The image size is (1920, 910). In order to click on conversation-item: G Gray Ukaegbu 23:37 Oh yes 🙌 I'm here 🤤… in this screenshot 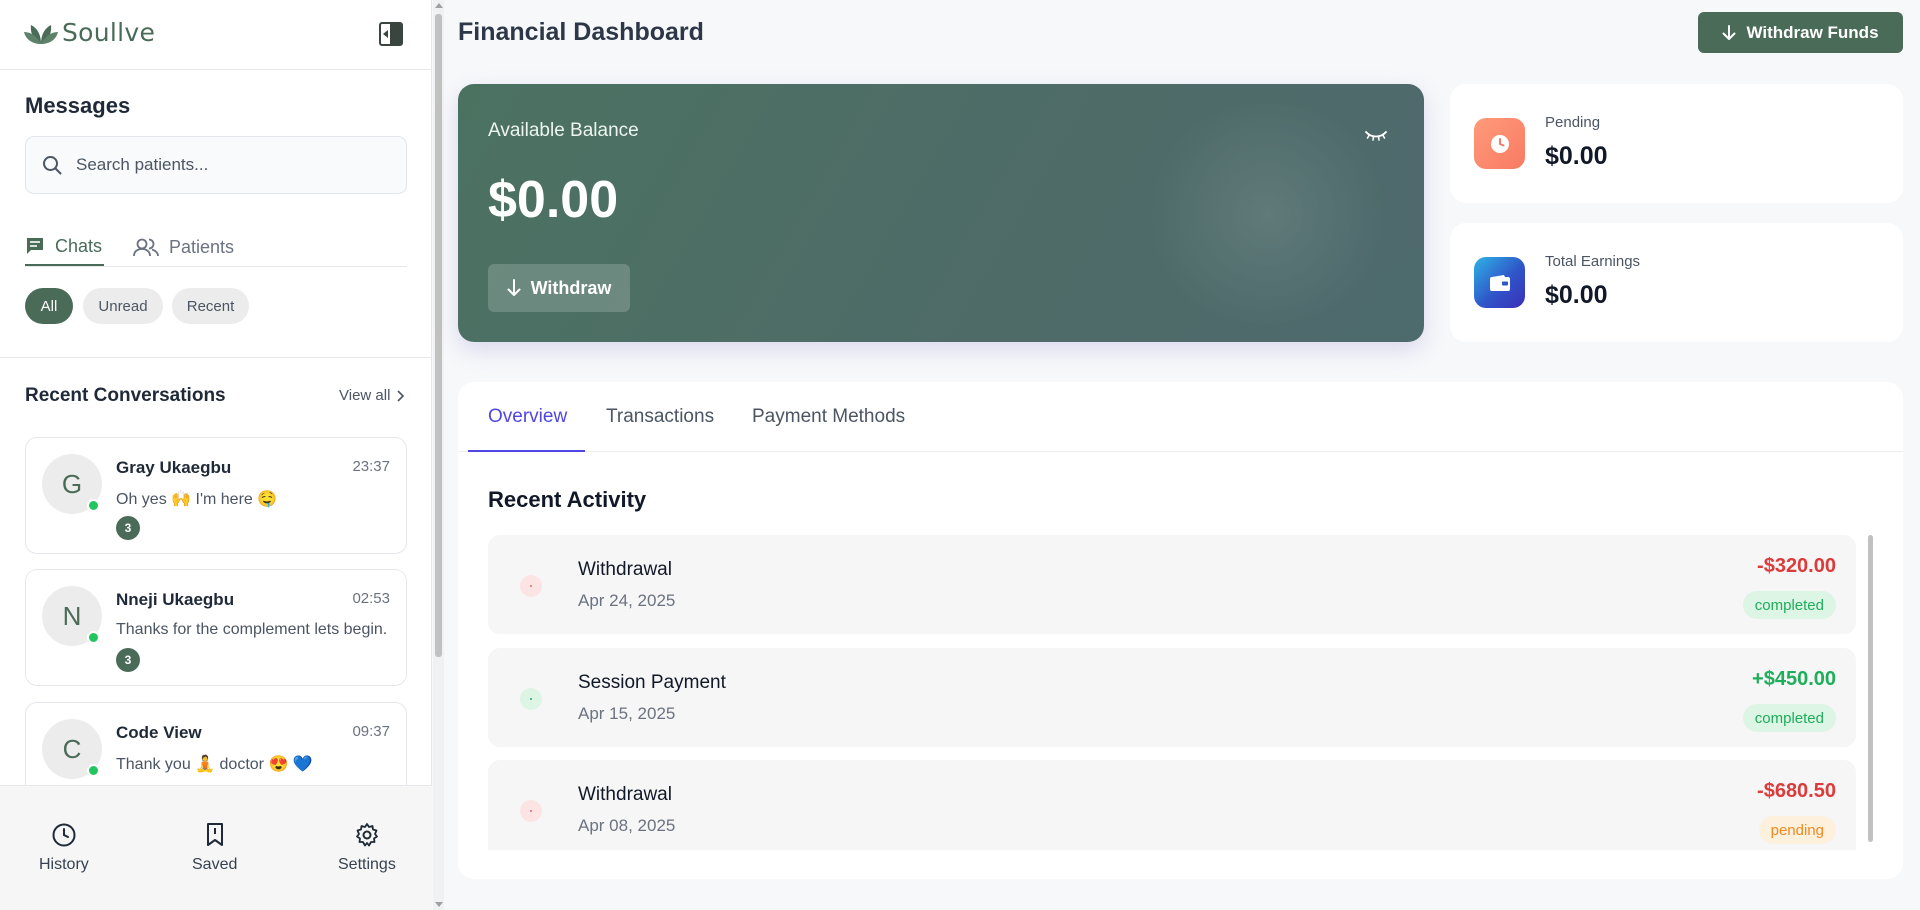, I will do `click(216, 495)`.